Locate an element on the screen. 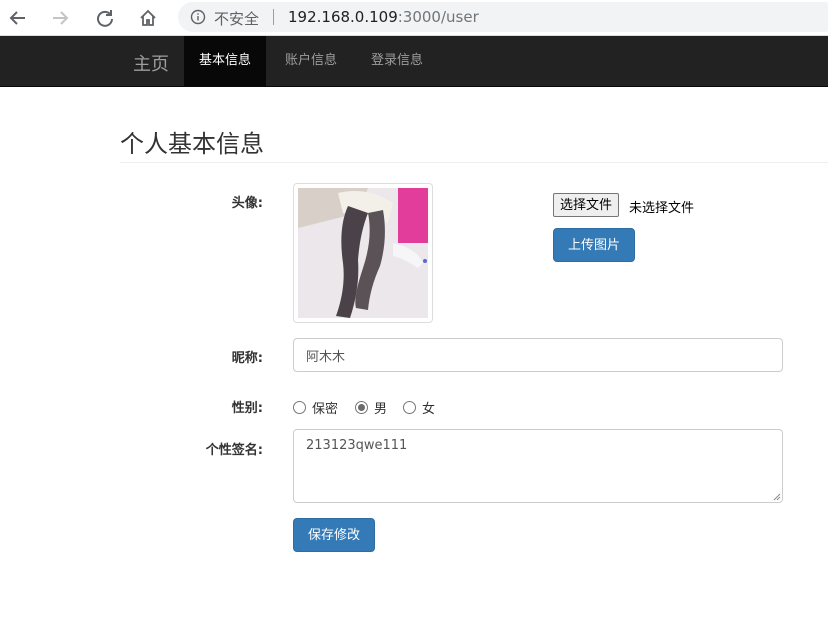  top-navbar: 主页 基本信息 账户信息 登录信息 is located at coordinates (414, 61).